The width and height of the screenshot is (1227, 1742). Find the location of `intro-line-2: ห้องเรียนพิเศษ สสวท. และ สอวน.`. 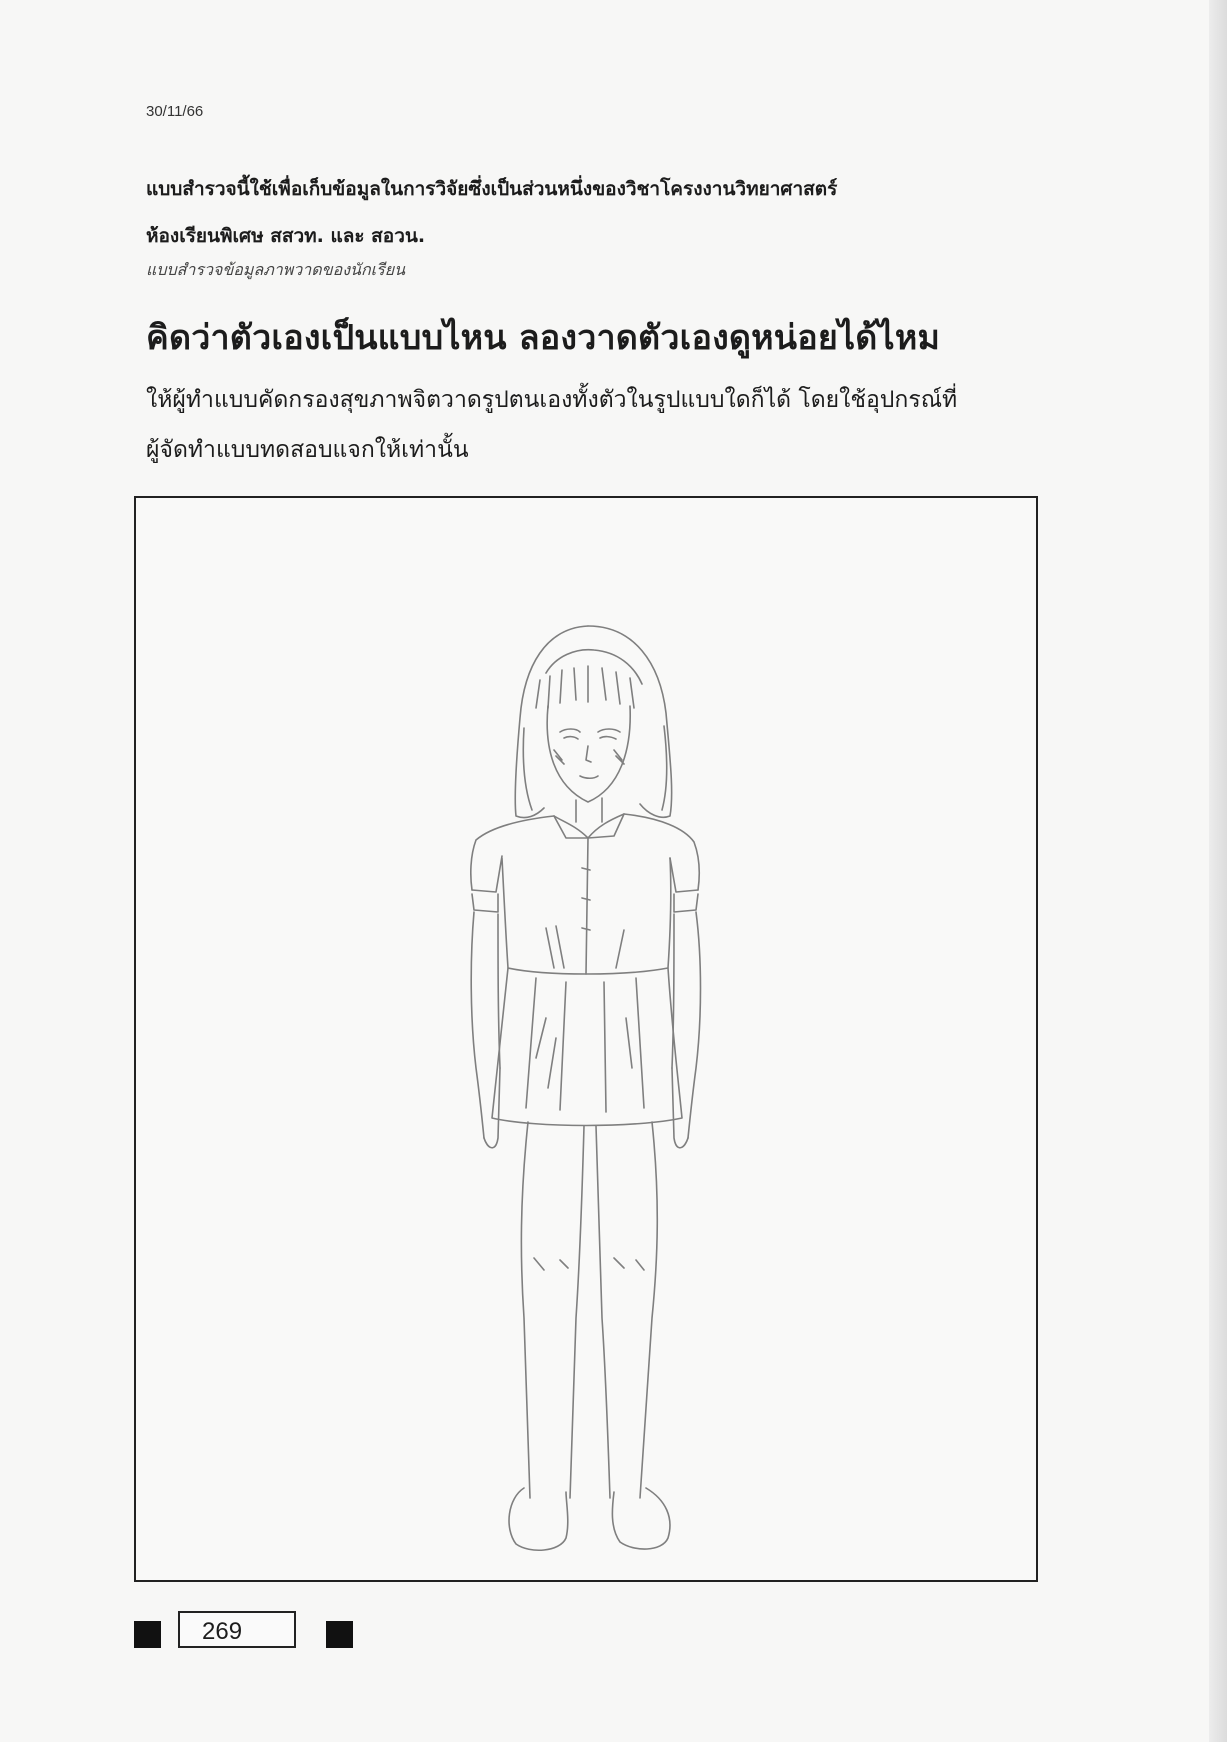

intro-line-2: ห้องเรียนพิเศษ สสวท. และ สอวน. is located at coordinates (286, 236).